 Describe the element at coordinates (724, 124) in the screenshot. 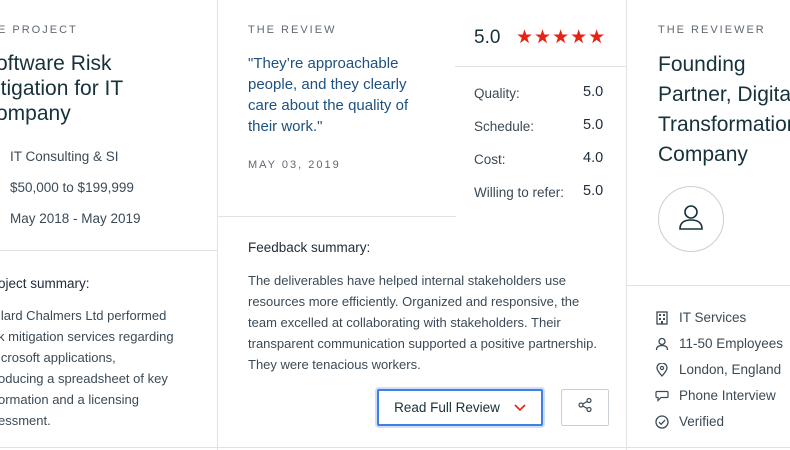

I see `reviewer-title-line: Transformation` at that location.